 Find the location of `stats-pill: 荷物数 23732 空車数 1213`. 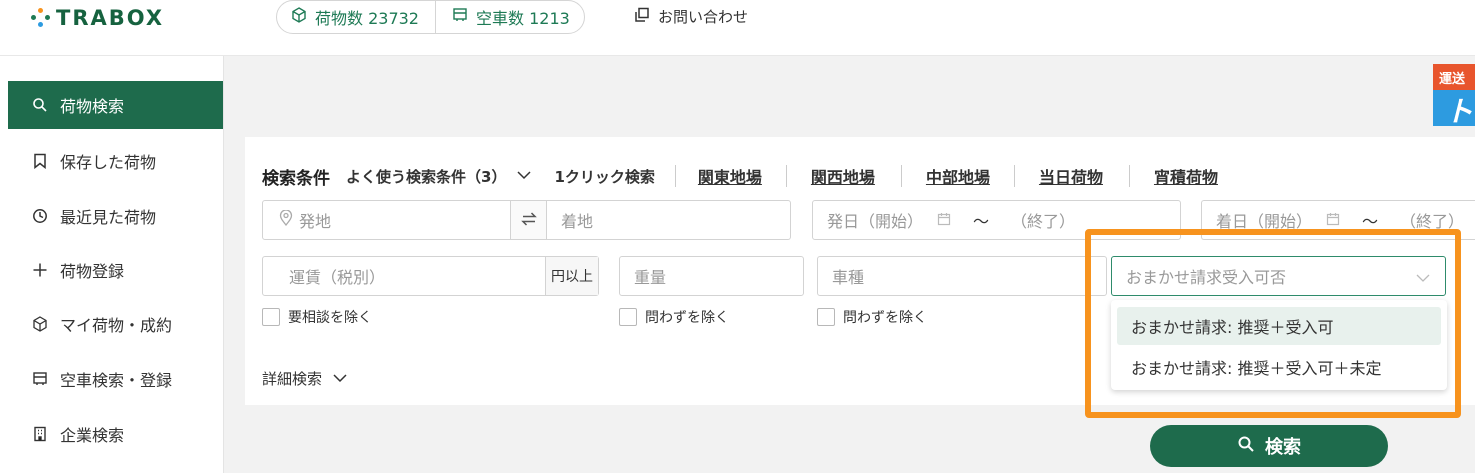

stats-pill: 荷物数 23732 空車数 1213 is located at coordinates (430, 17).